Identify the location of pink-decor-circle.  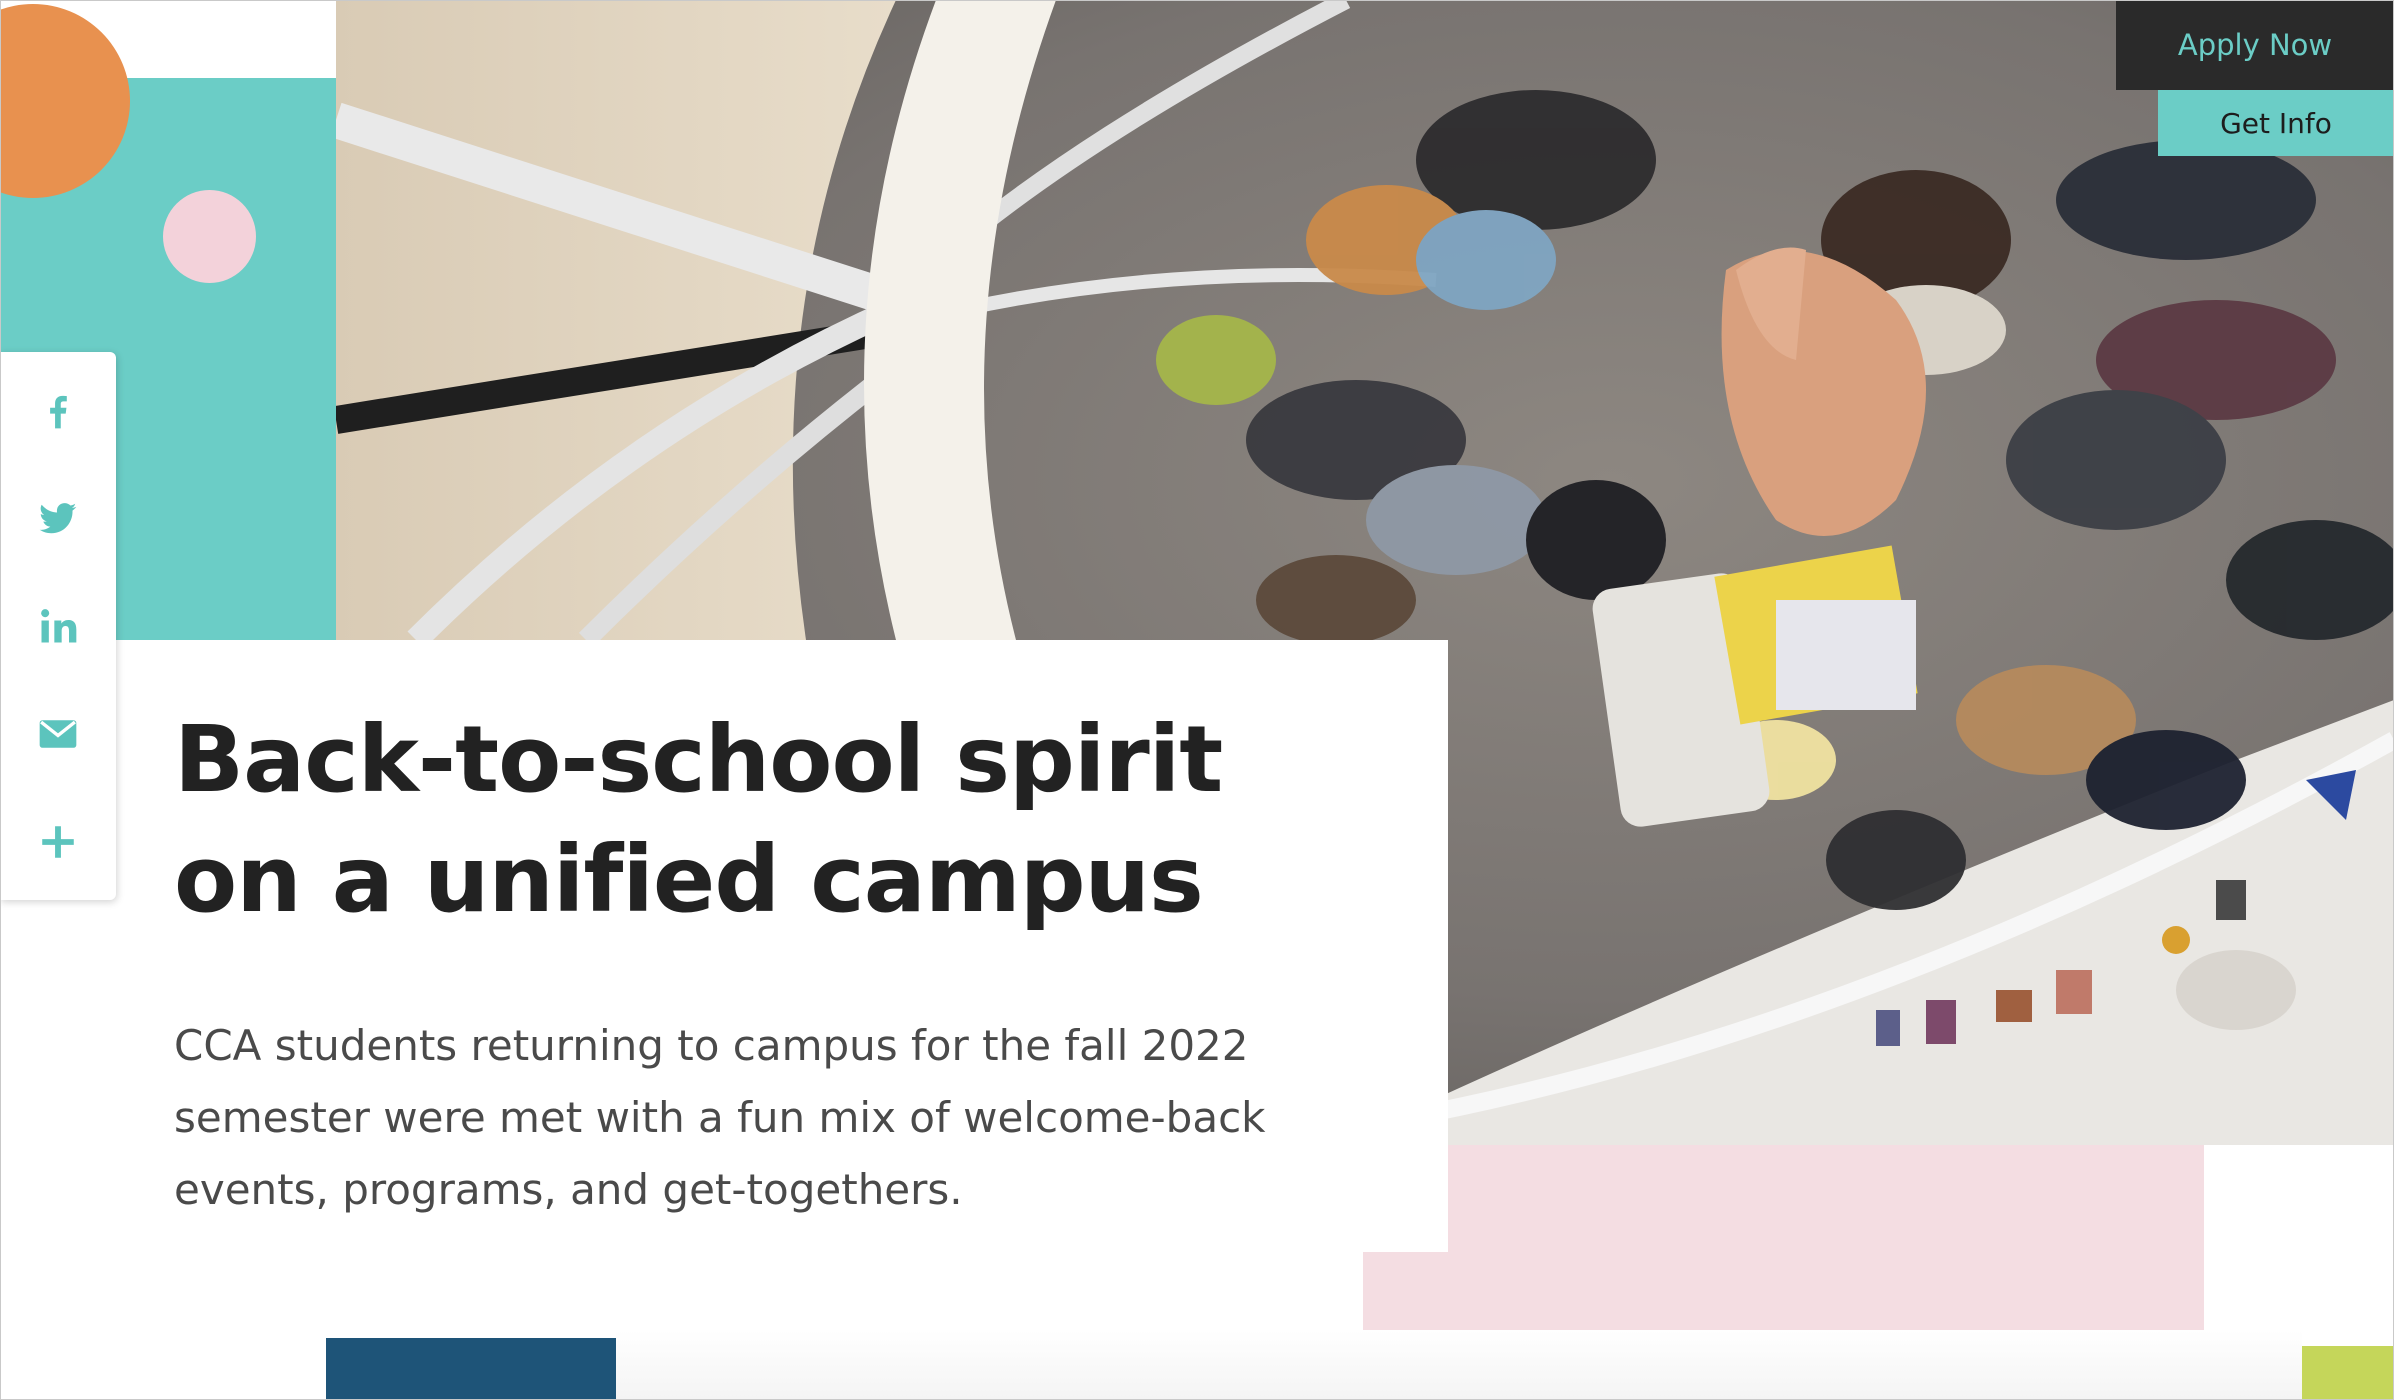
(209, 236).